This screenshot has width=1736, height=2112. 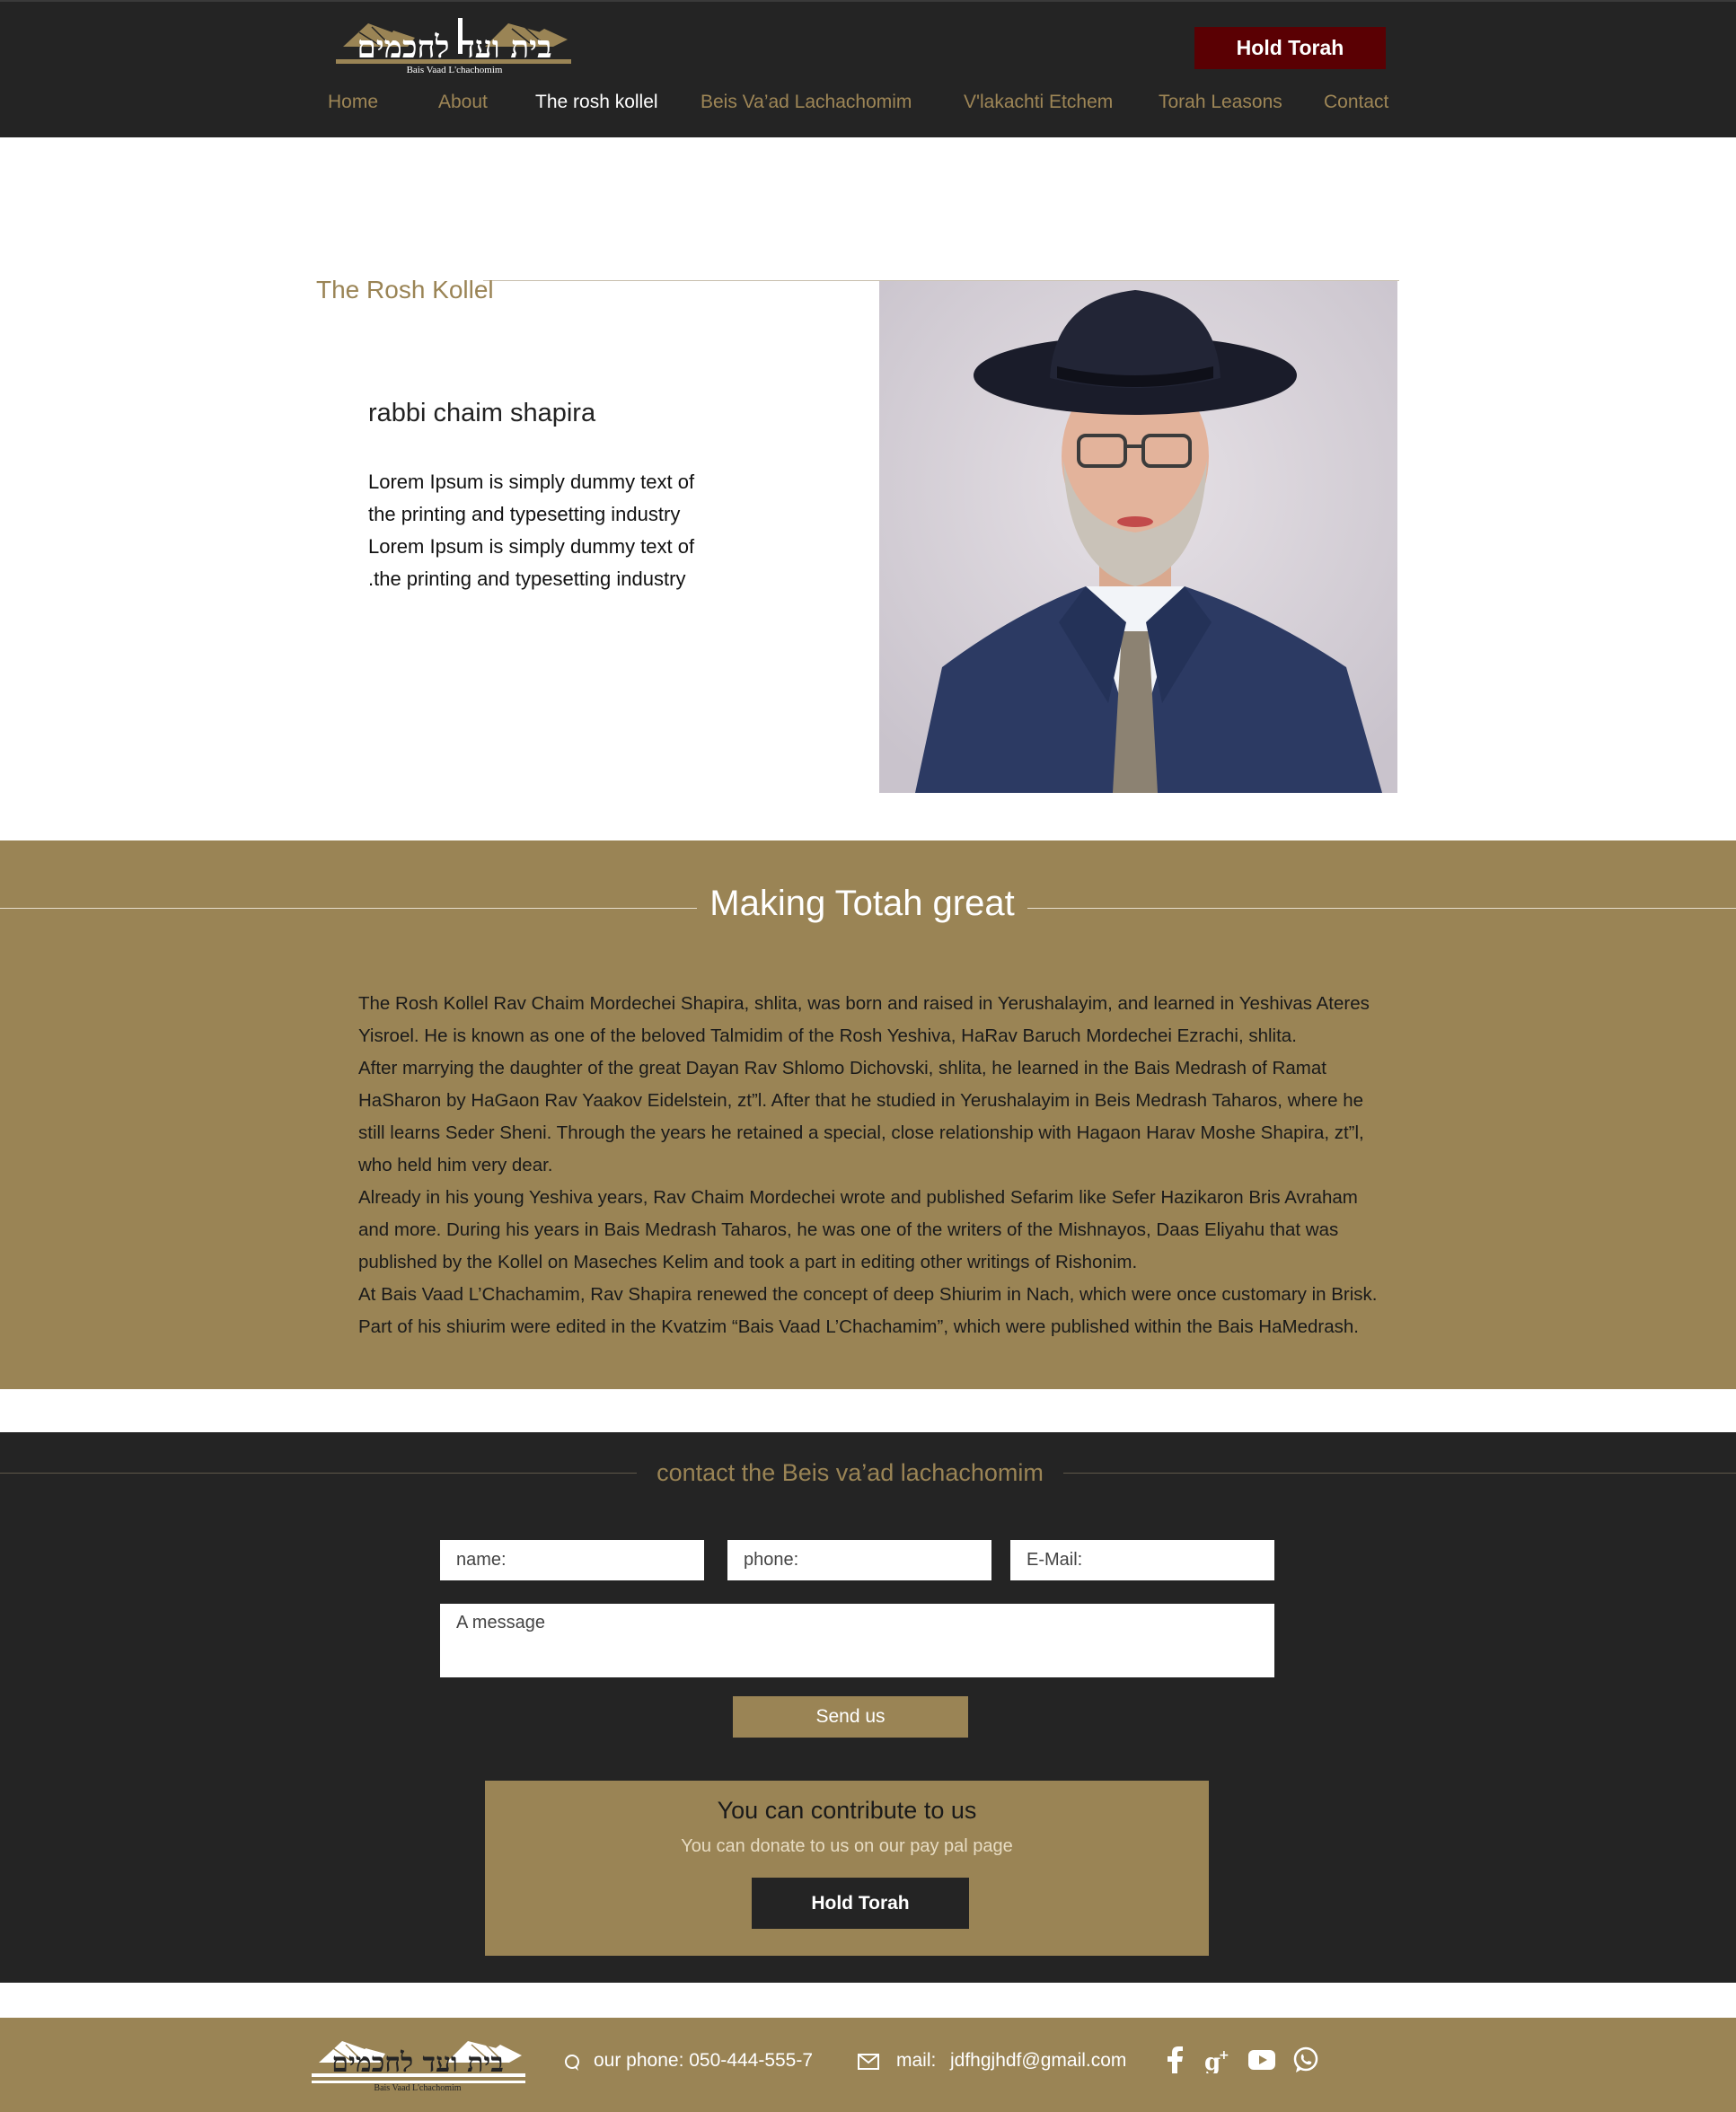 I want to click on contact-title: contact the Beis va’ad lachachomim, so click(x=850, y=1473).